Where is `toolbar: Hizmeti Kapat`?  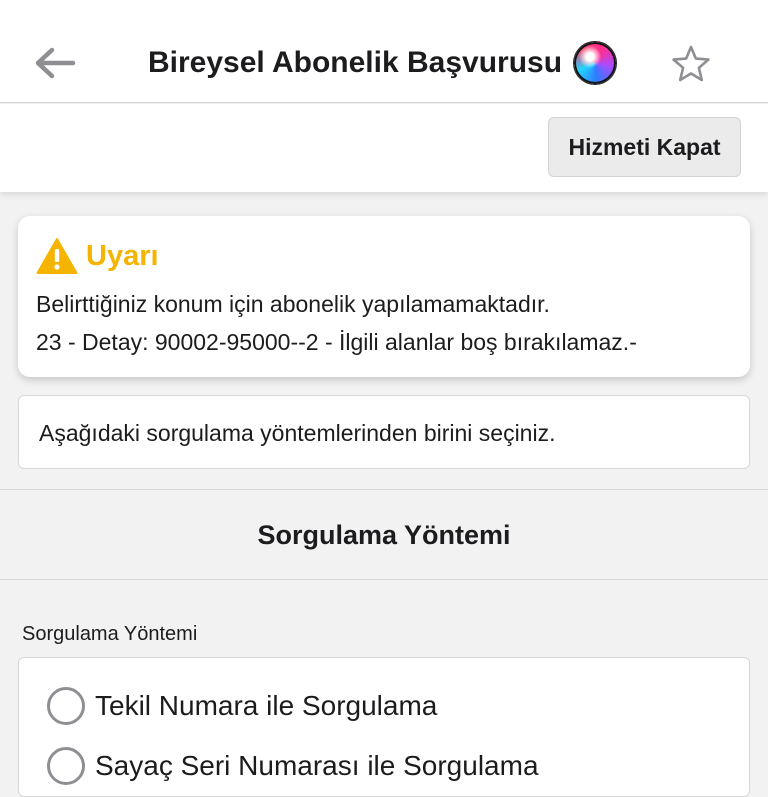
toolbar: Hizmeti Kapat is located at coordinates (384, 148).